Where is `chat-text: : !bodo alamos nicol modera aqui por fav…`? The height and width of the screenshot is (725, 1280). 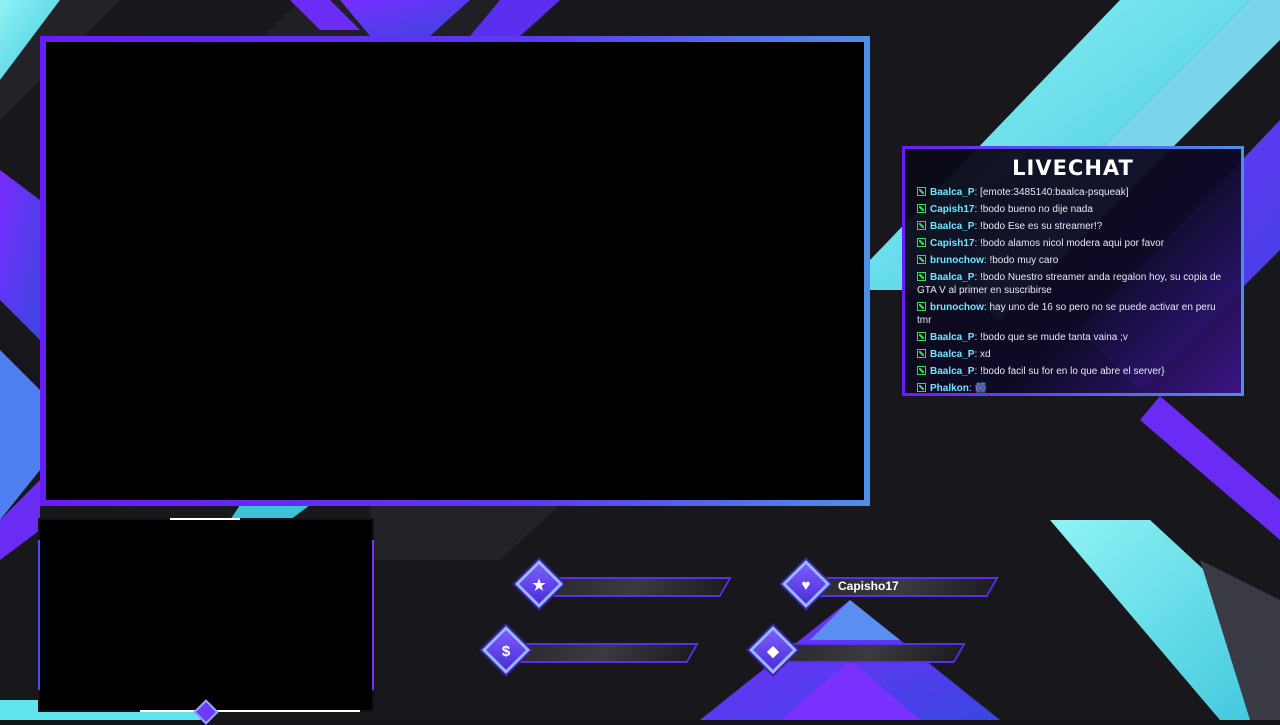 chat-text: : !bodo alamos nicol modera aqui por fav… is located at coordinates (1069, 243).